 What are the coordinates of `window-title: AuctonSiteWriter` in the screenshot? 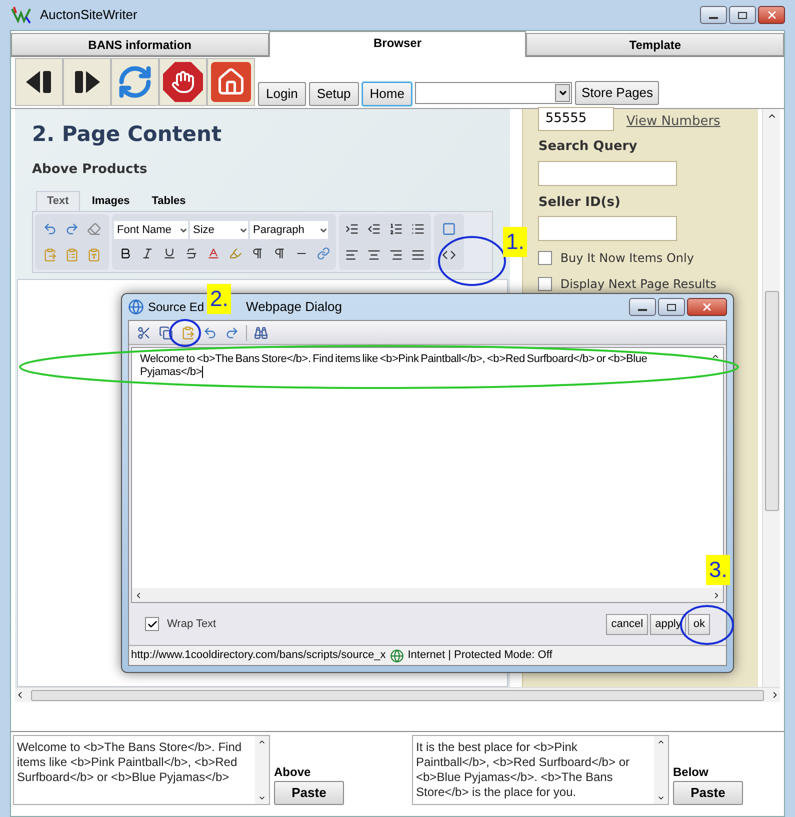 It's located at (89, 15).